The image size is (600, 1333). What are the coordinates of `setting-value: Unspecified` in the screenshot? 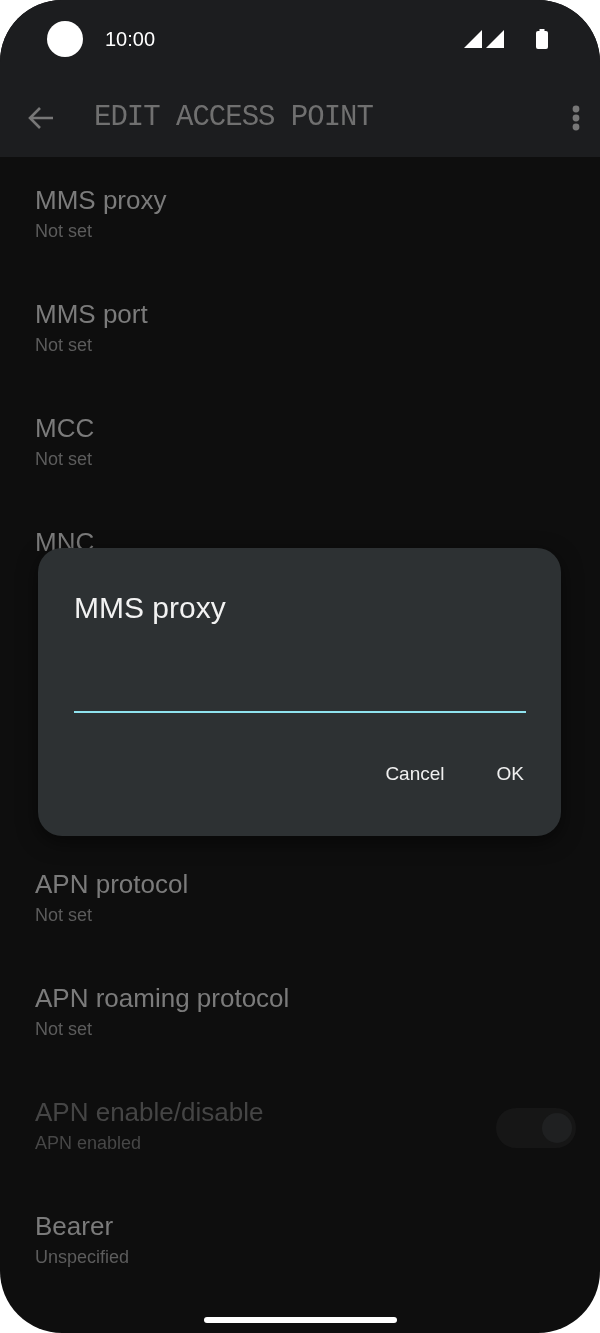 It's located at (83, 1257).